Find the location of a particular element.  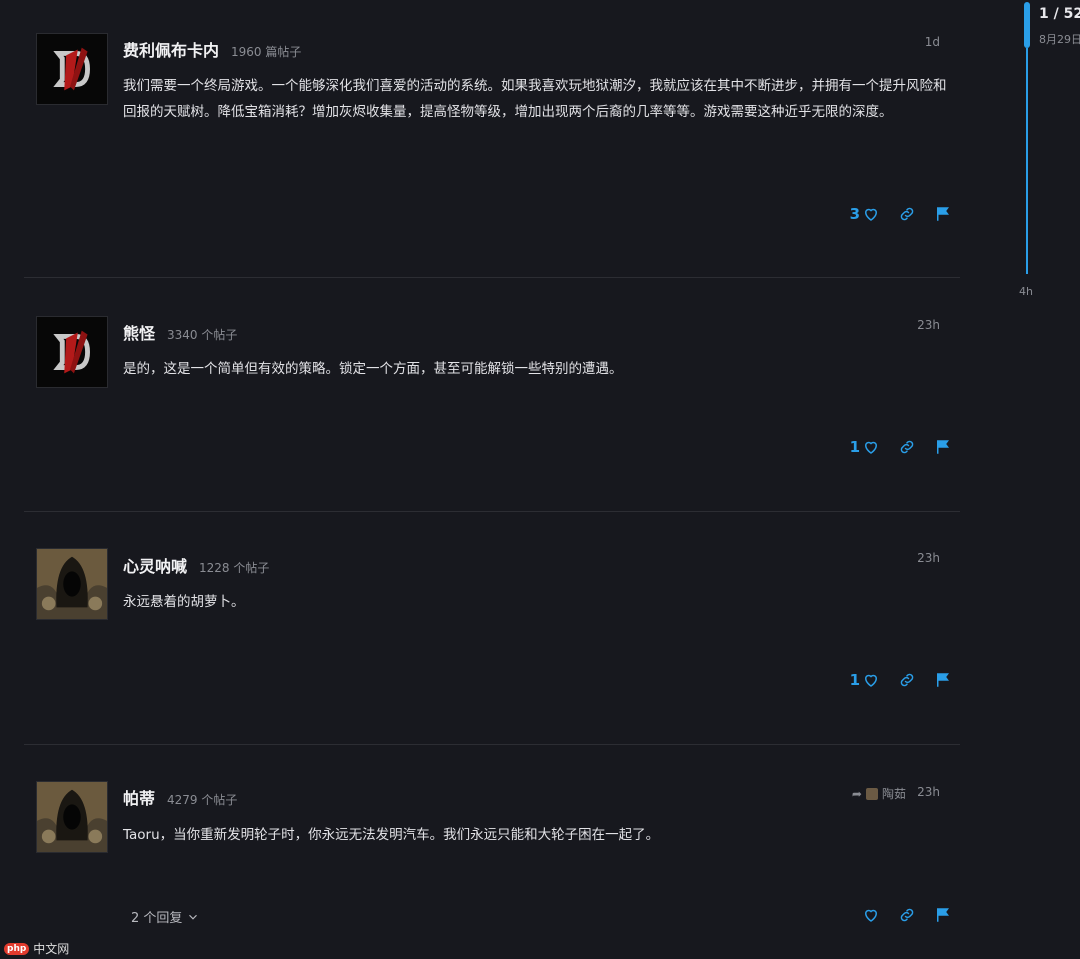

like-count: 3 is located at coordinates (854, 214).